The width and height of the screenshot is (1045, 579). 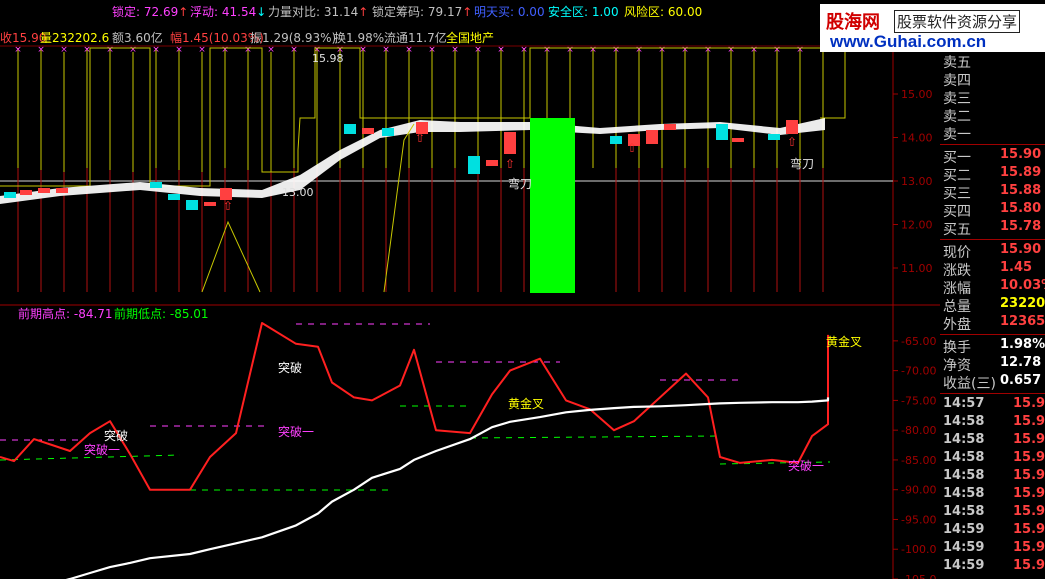 What do you see at coordinates (328, 58) in the screenshot?
I see `peak-price-label: 15.98` at bounding box center [328, 58].